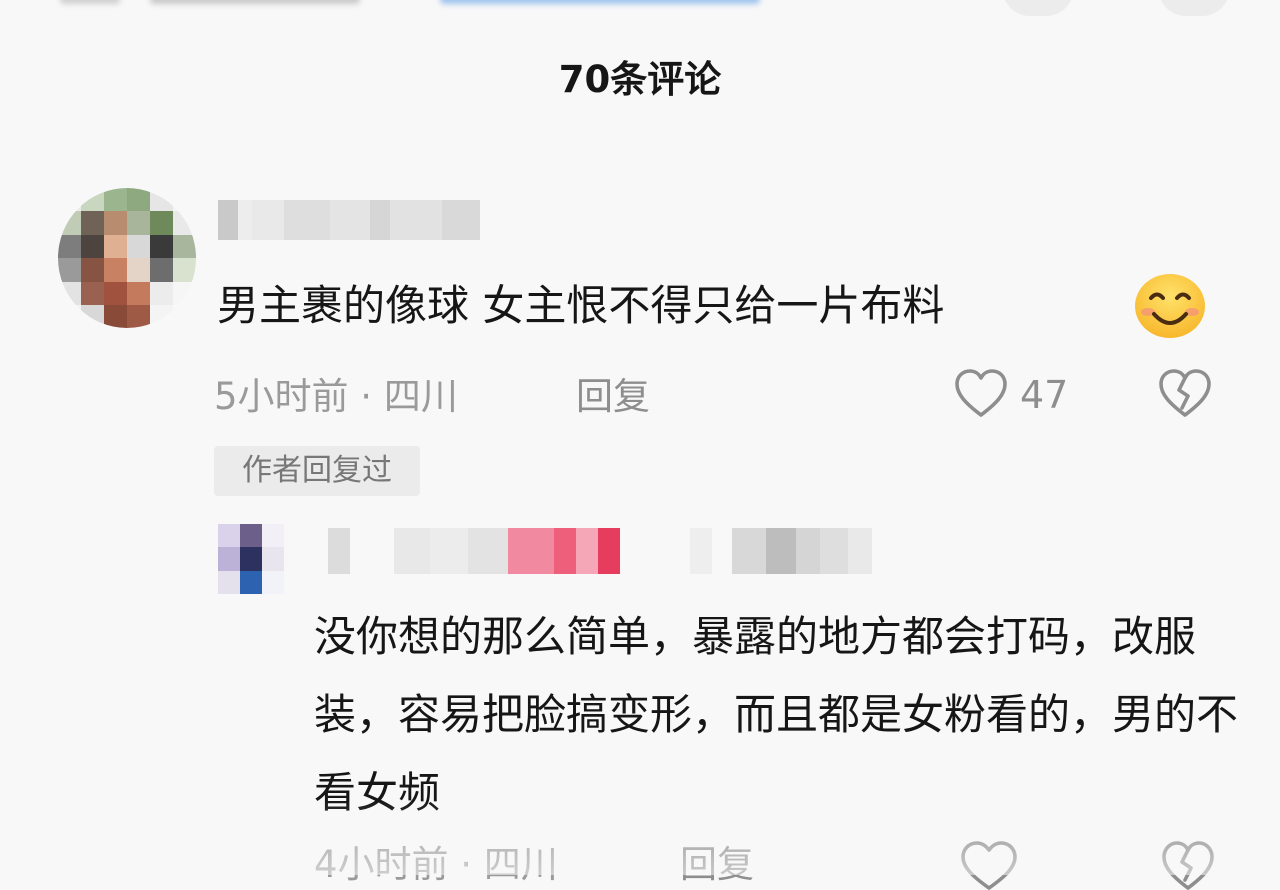 The image size is (1280, 890). I want to click on reply-user-name, so click(600, 551).